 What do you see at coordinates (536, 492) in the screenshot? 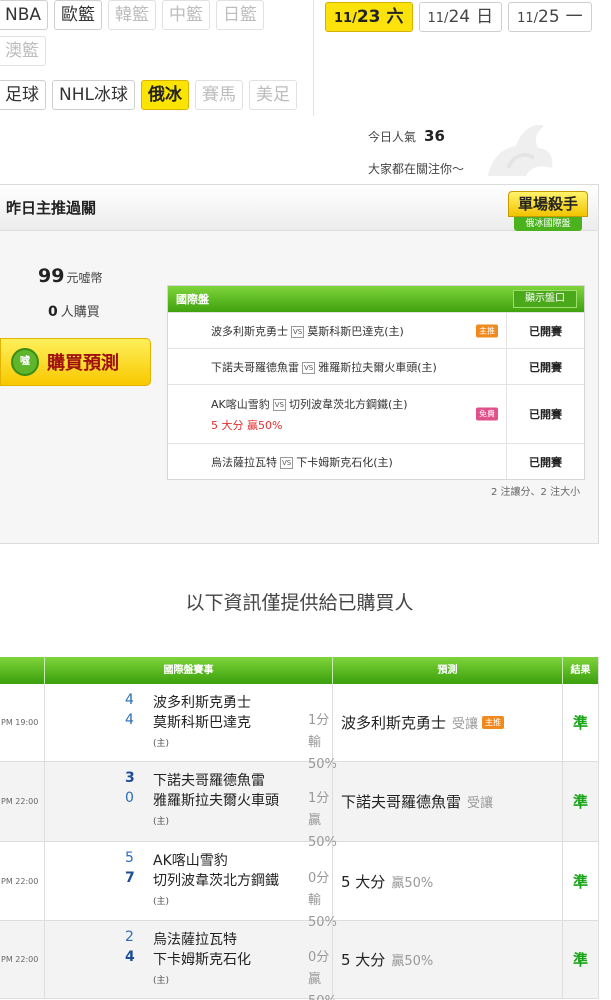
I see `pick-summary: 2 注讓分、2 注大小` at bounding box center [536, 492].